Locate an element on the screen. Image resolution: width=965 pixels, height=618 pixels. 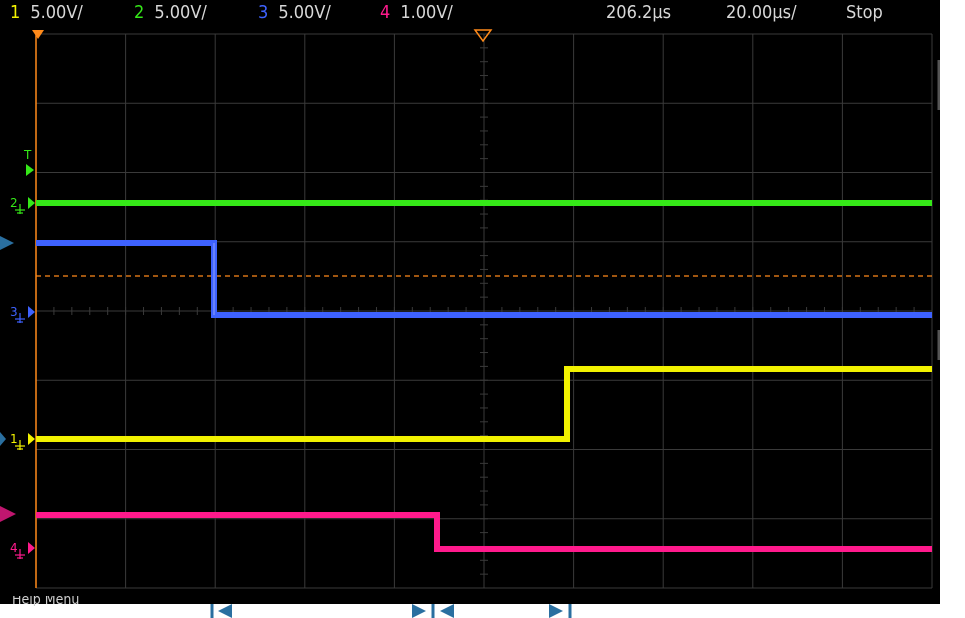
ch1-ground-icon is located at coordinates (31, 439).